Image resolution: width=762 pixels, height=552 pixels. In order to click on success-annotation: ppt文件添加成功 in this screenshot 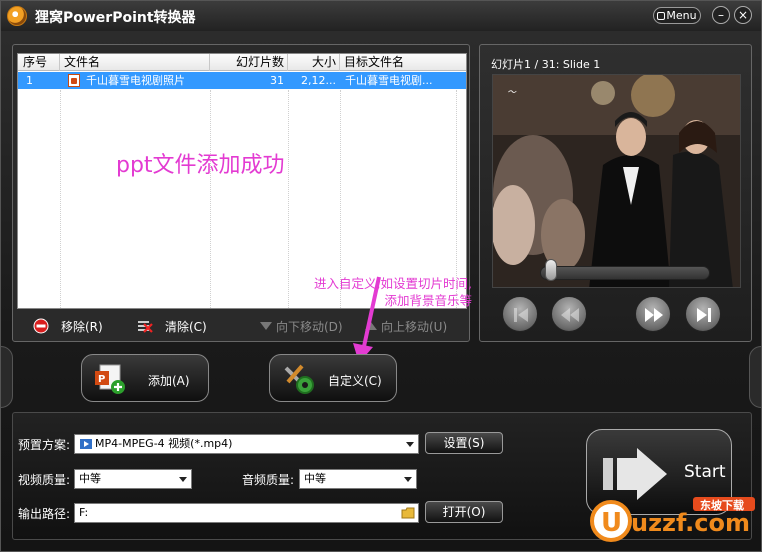, I will do `click(200, 165)`.